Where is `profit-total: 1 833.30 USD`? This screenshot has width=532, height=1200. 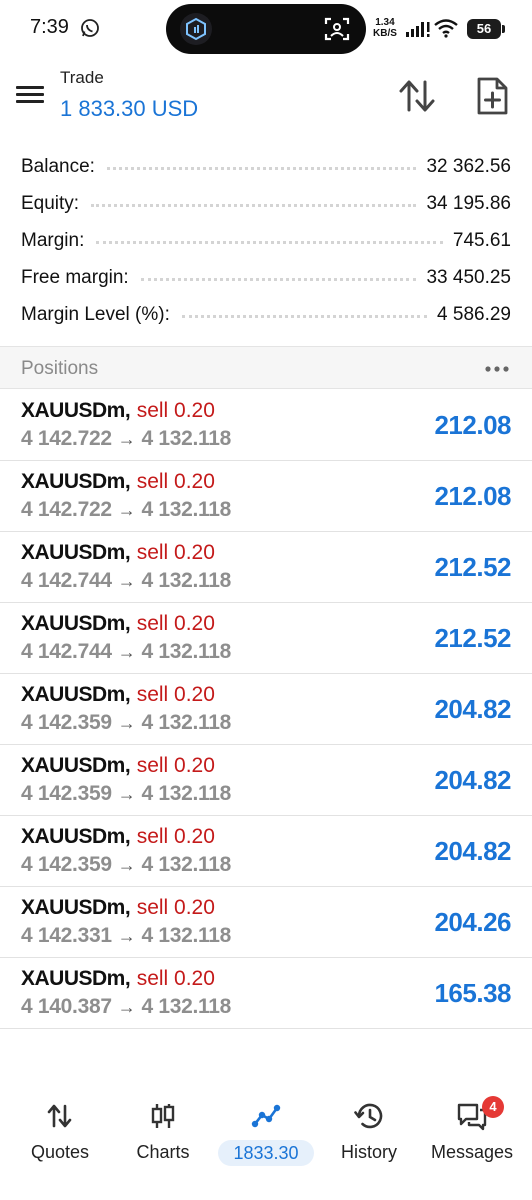 profit-total: 1 833.30 USD is located at coordinates (129, 108).